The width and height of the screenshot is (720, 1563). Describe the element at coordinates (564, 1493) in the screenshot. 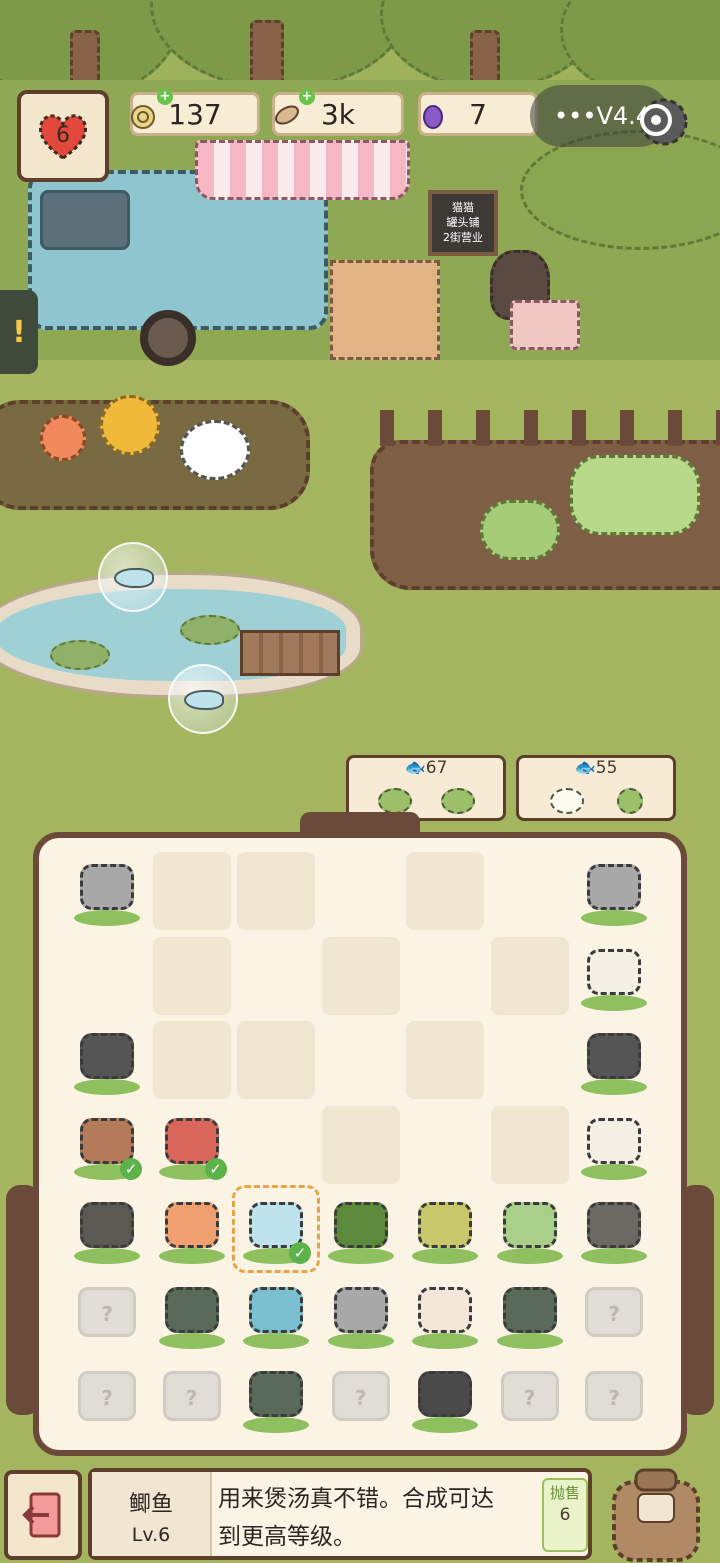

I see `sell-label: 抛售` at that location.